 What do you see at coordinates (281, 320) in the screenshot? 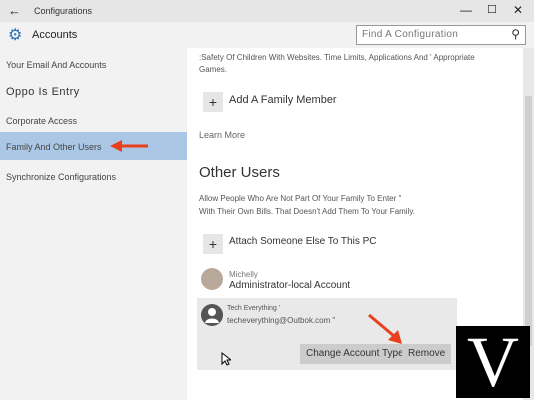
I see `user-email: techeverything@Outbok.com "` at bounding box center [281, 320].